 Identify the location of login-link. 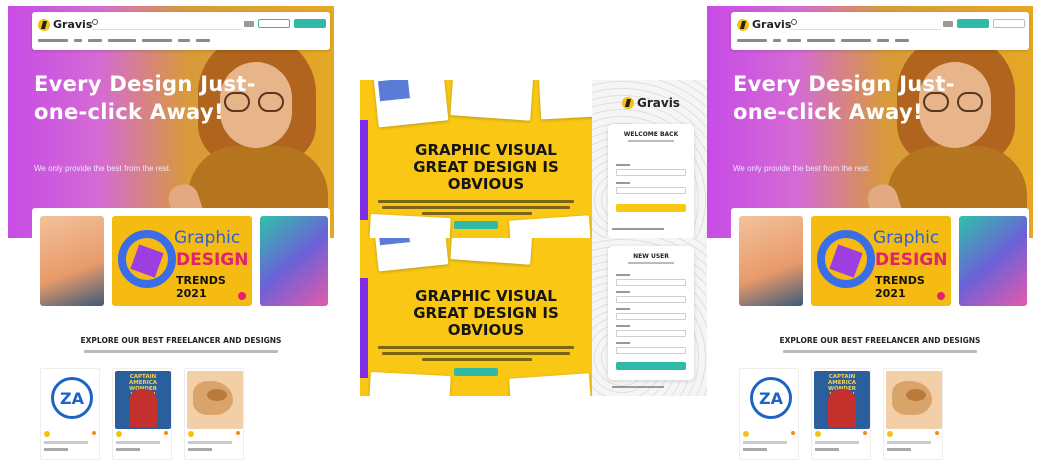
(638, 387).